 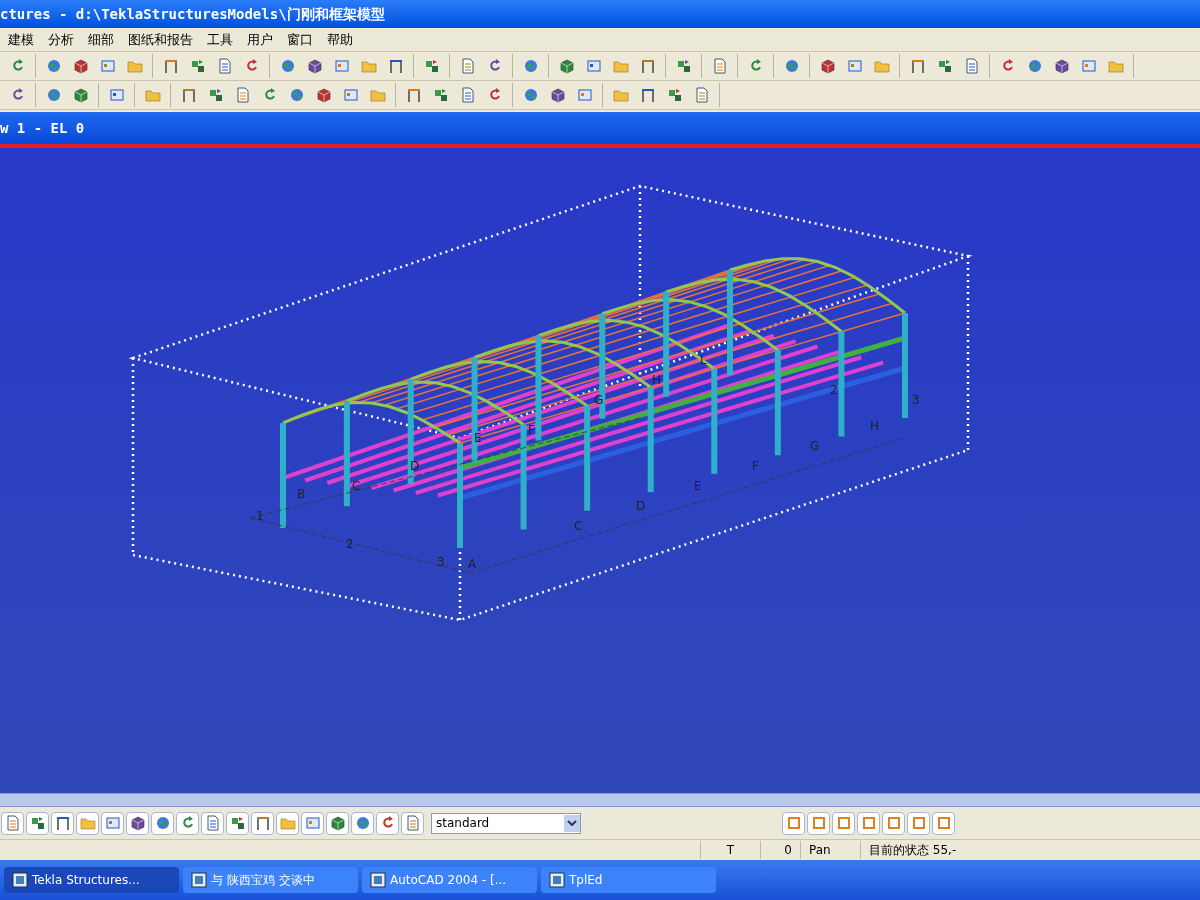 I want to click on menu-item: 工具, so click(x=220, y=39).